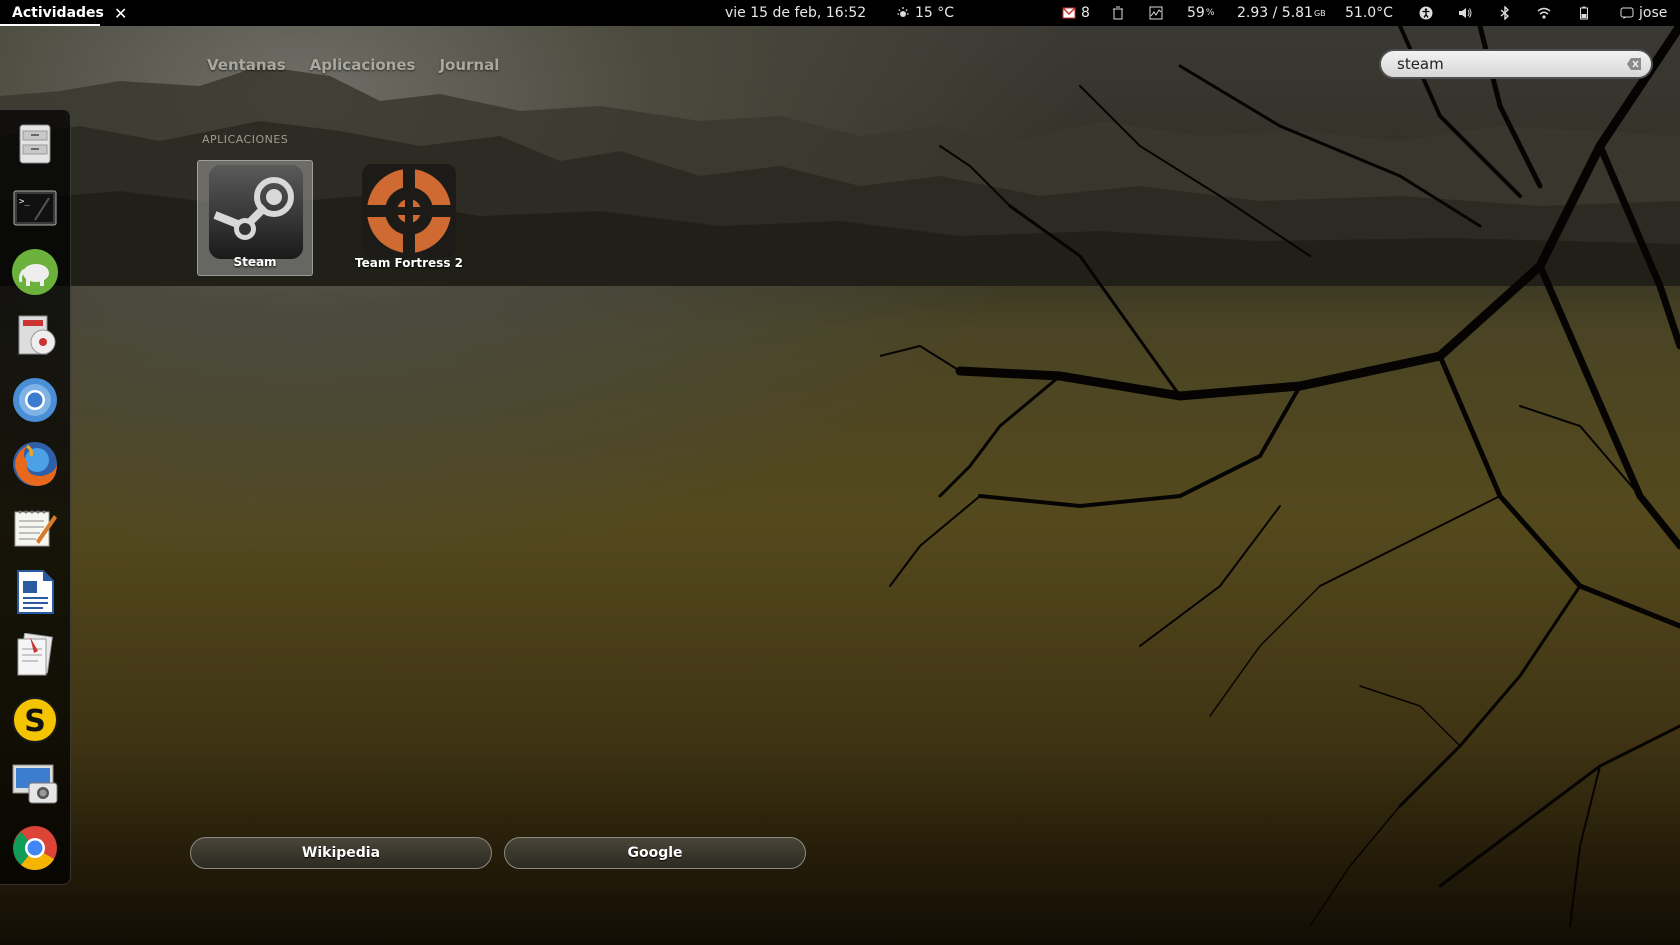  Describe the element at coordinates (409, 211) in the screenshot. I see `tf2-icon` at that location.